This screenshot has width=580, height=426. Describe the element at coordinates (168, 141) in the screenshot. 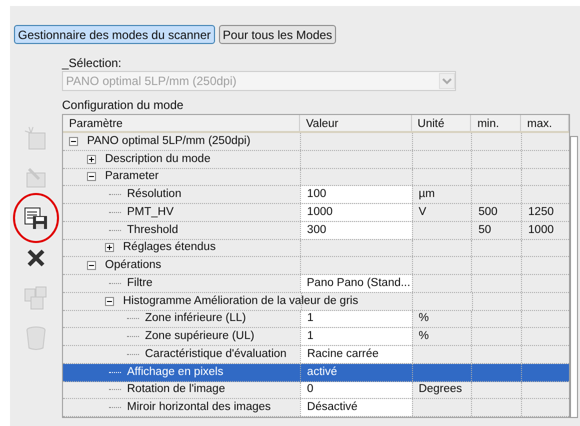

I see `parameter-label: PANO optimal 5LP/mm (250dpi)` at that location.